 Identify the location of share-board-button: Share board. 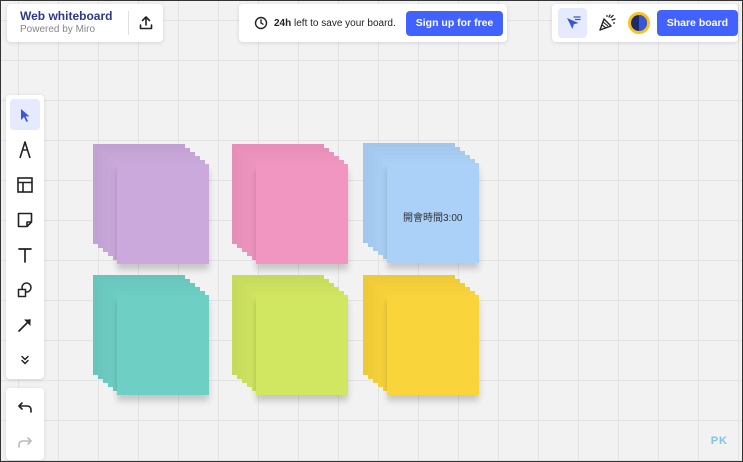
(697, 23).